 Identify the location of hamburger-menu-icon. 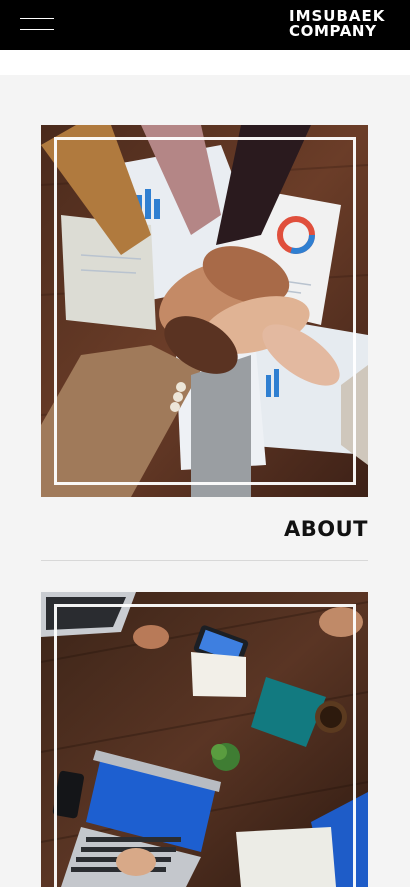
(37, 24).